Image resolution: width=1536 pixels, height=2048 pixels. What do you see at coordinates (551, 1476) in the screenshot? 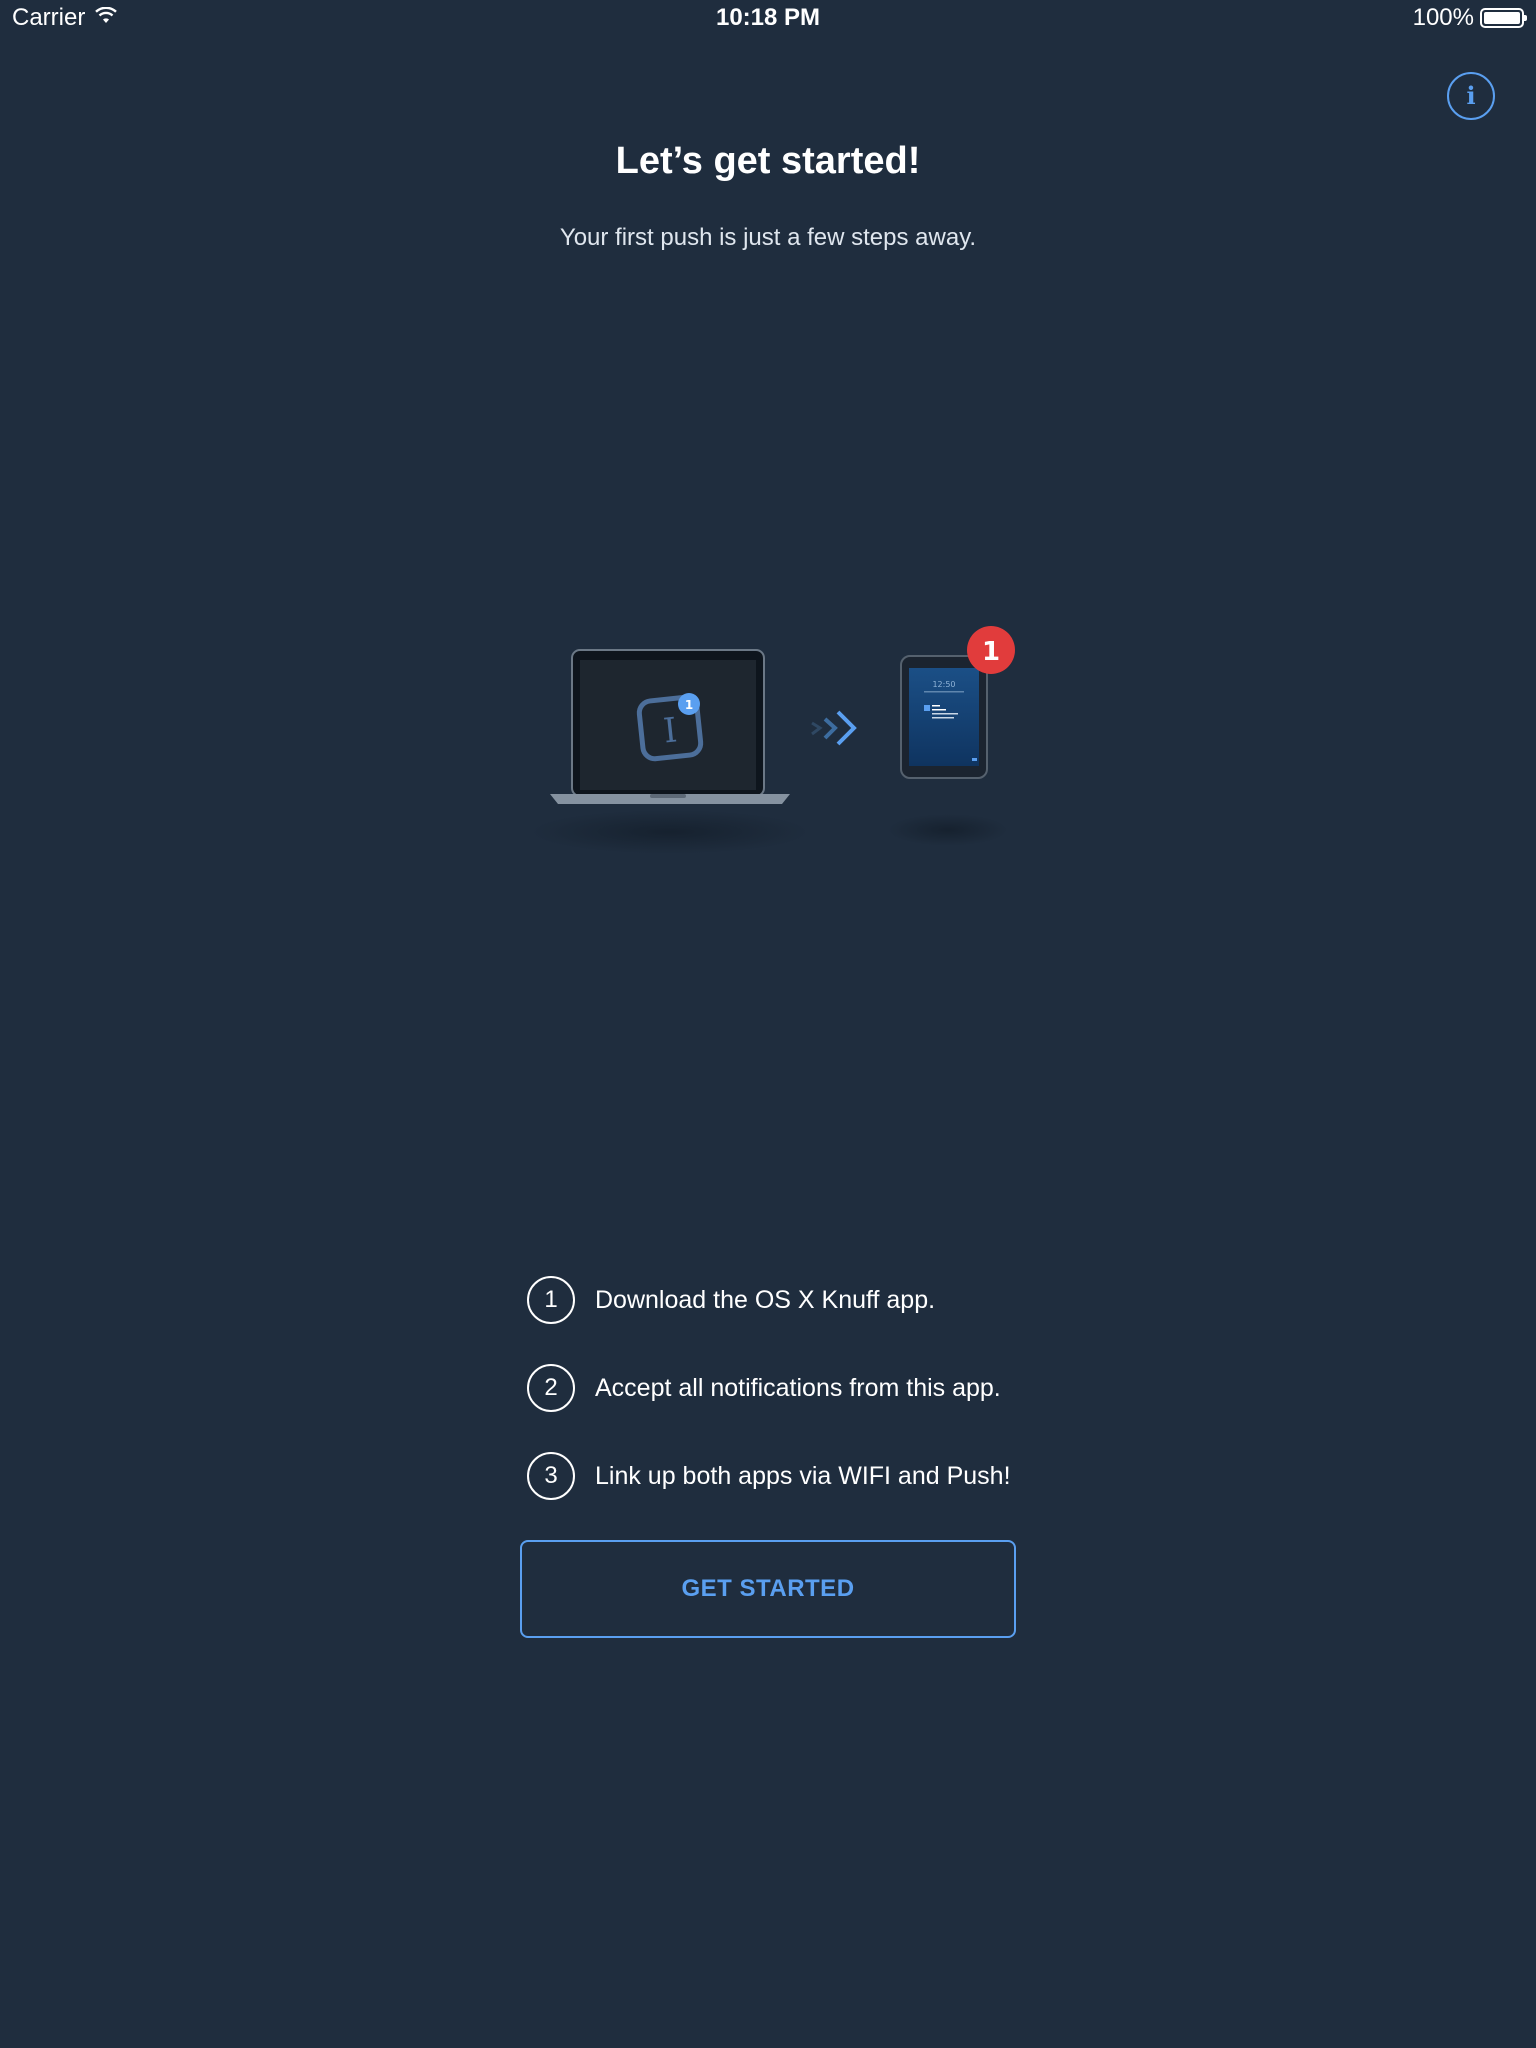
I see `step-number-badge: 3` at bounding box center [551, 1476].